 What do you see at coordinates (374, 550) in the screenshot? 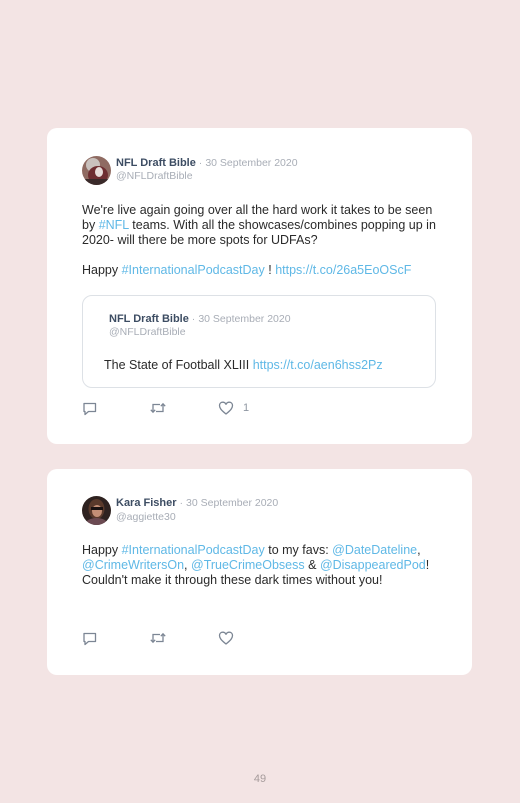
I see `mention-link: @DateDateline` at bounding box center [374, 550].